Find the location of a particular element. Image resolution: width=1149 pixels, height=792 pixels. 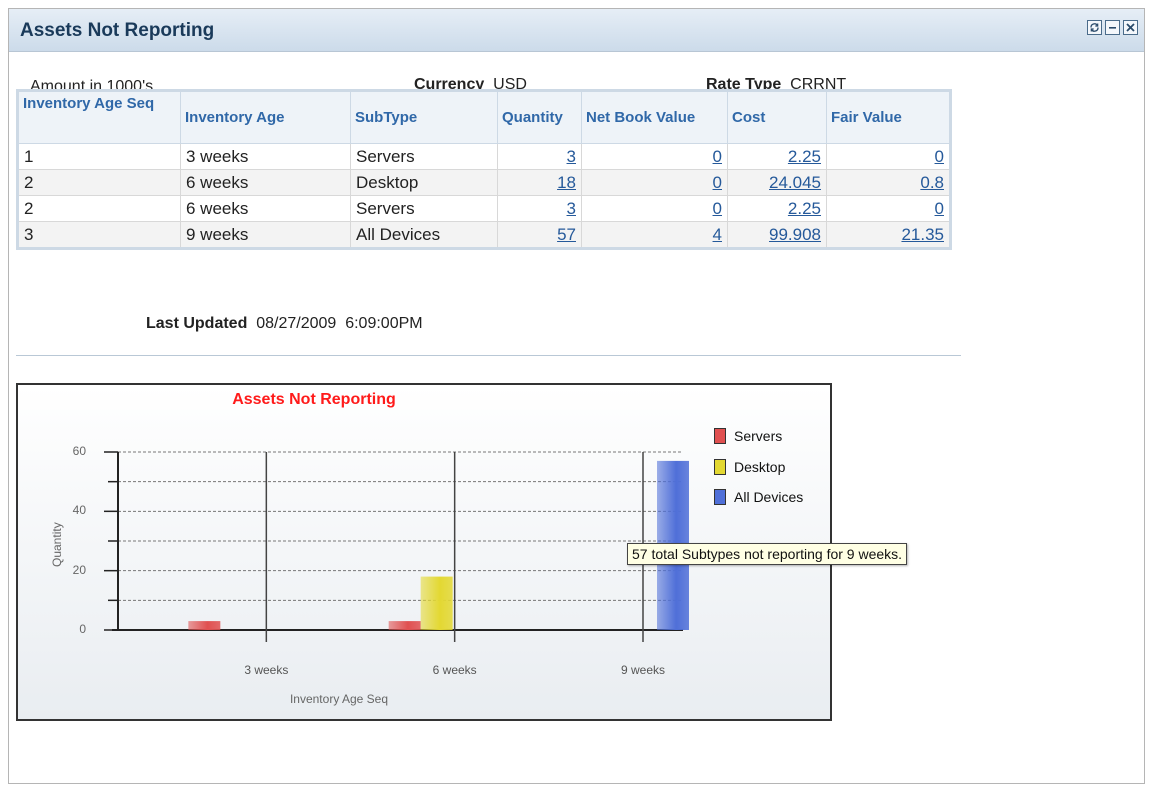

cell-seq: 1 is located at coordinates (99, 156).